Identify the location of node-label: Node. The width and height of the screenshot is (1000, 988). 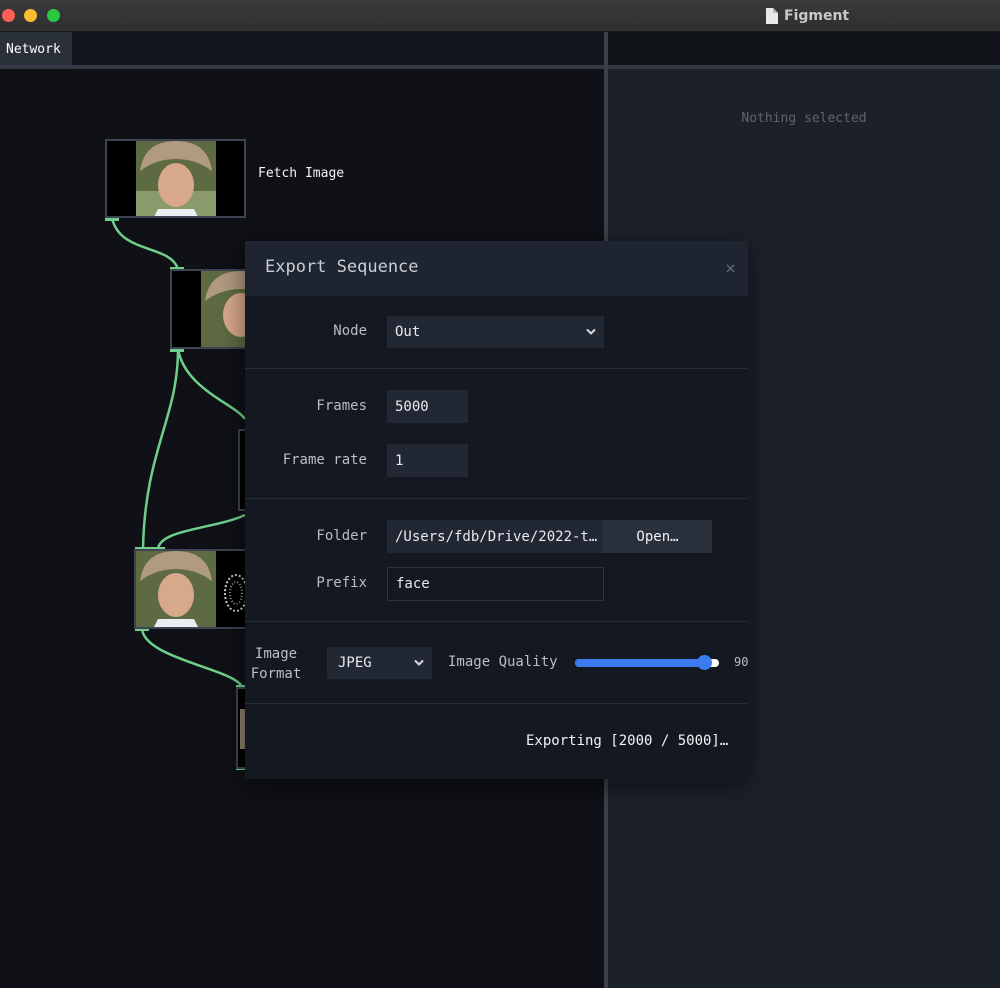
(350, 331).